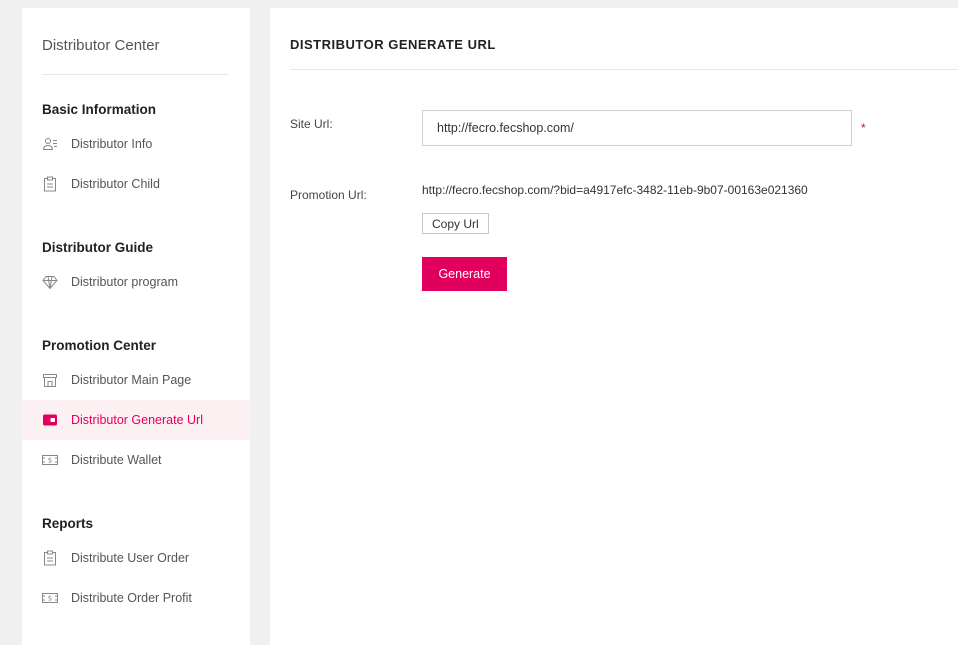 Image resolution: width=958 pixels, height=645 pixels. Describe the element at coordinates (99, 345) in the screenshot. I see `section-title-promotion-center: Promotion Center` at that location.